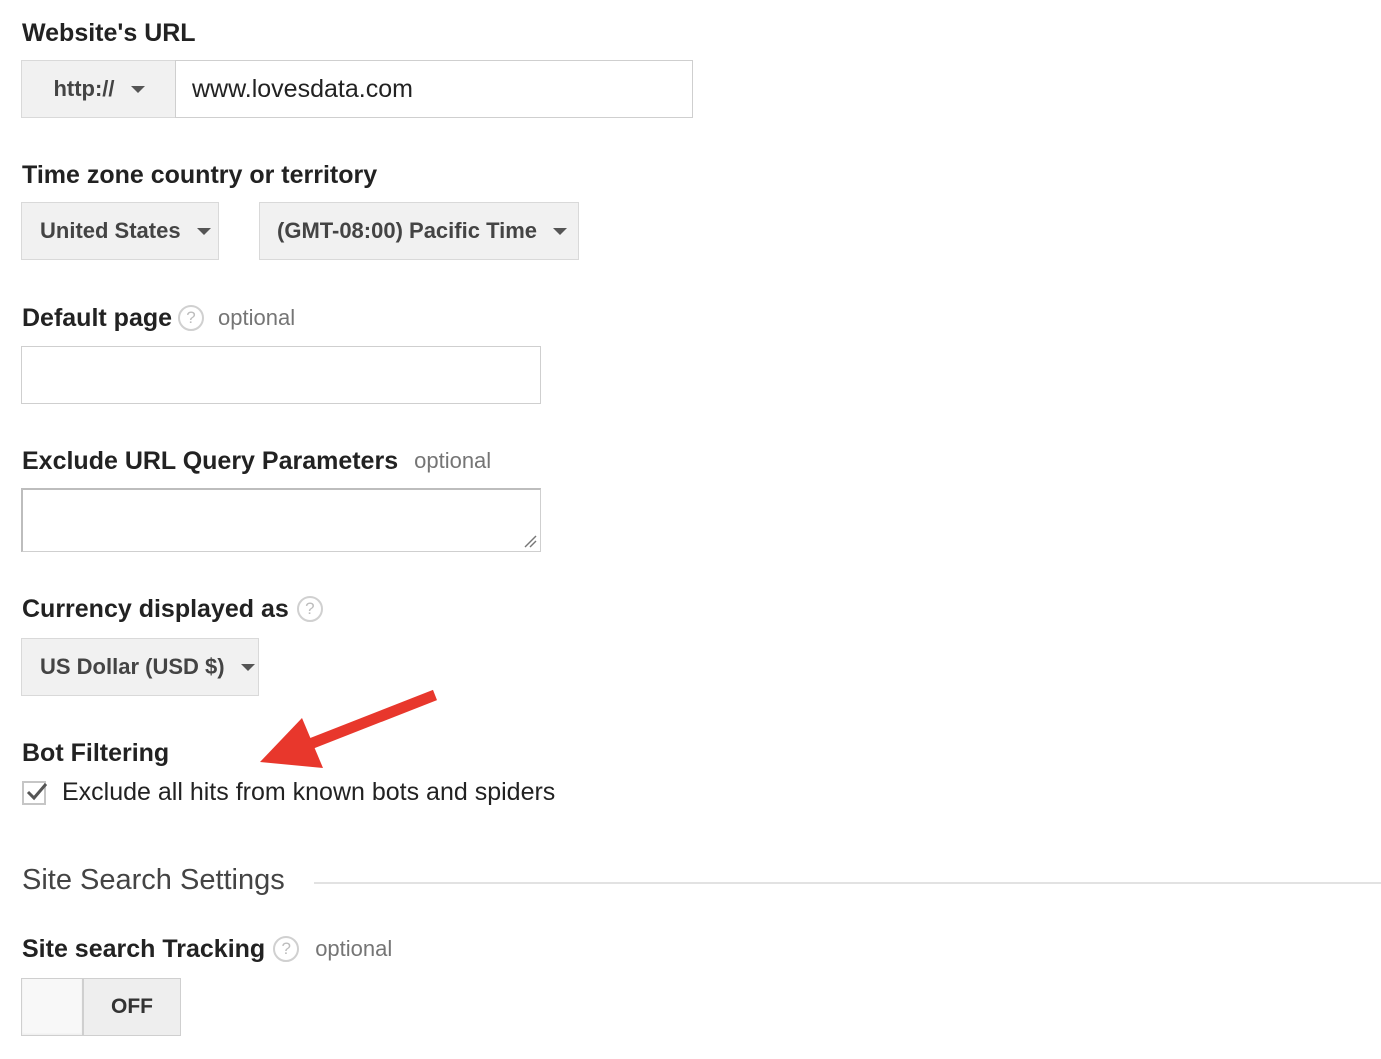  I want to click on protocol-select: http://, so click(99, 89).